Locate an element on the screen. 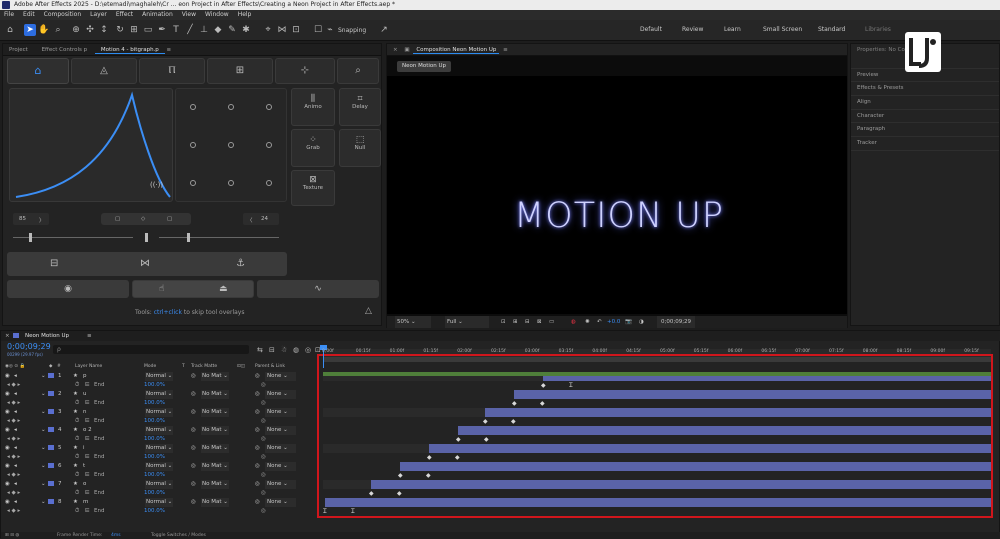 This screenshot has width=1000, height=539. preview-panel: Preview is located at coordinates (867, 75).